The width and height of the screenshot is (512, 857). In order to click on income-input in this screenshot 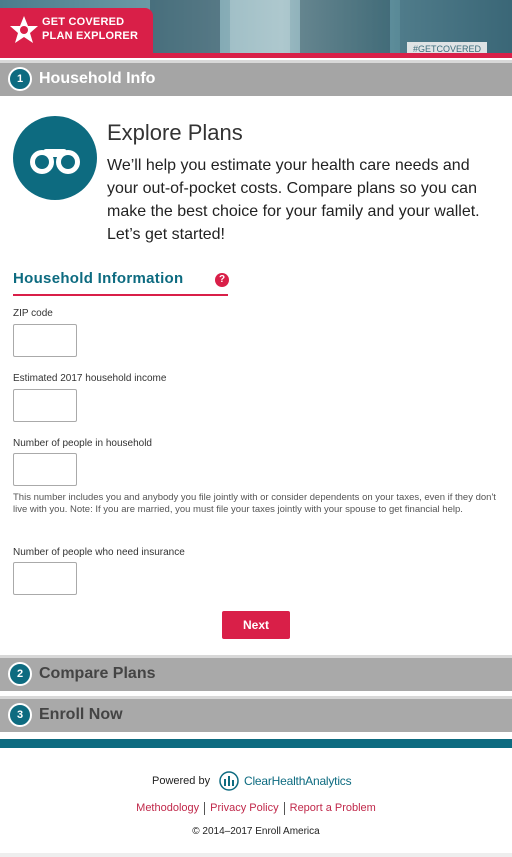, I will do `click(45, 405)`.